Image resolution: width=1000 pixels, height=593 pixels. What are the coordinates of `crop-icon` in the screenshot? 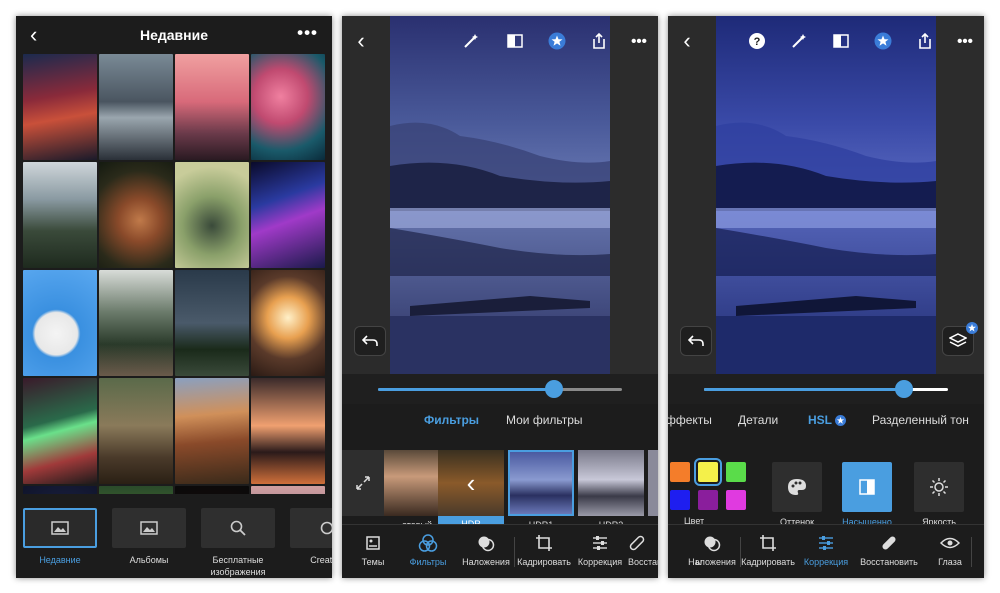 It's located at (768, 543).